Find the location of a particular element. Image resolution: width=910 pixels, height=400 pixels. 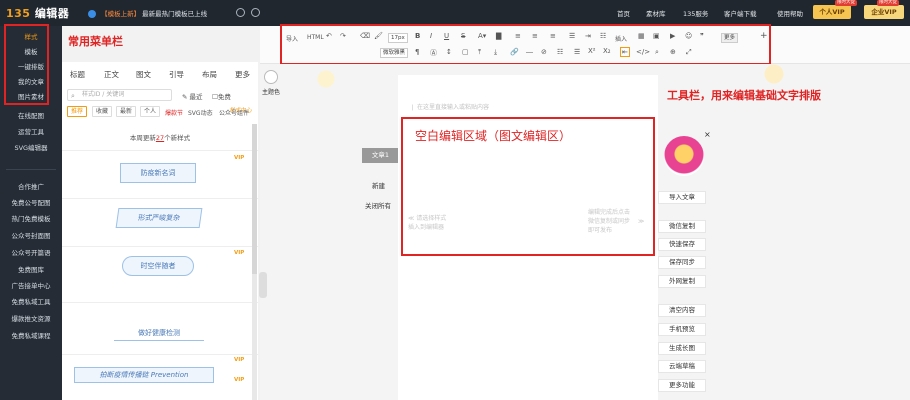

annotation-menu-label: 常用菜单栏 is located at coordinates (95, 41).